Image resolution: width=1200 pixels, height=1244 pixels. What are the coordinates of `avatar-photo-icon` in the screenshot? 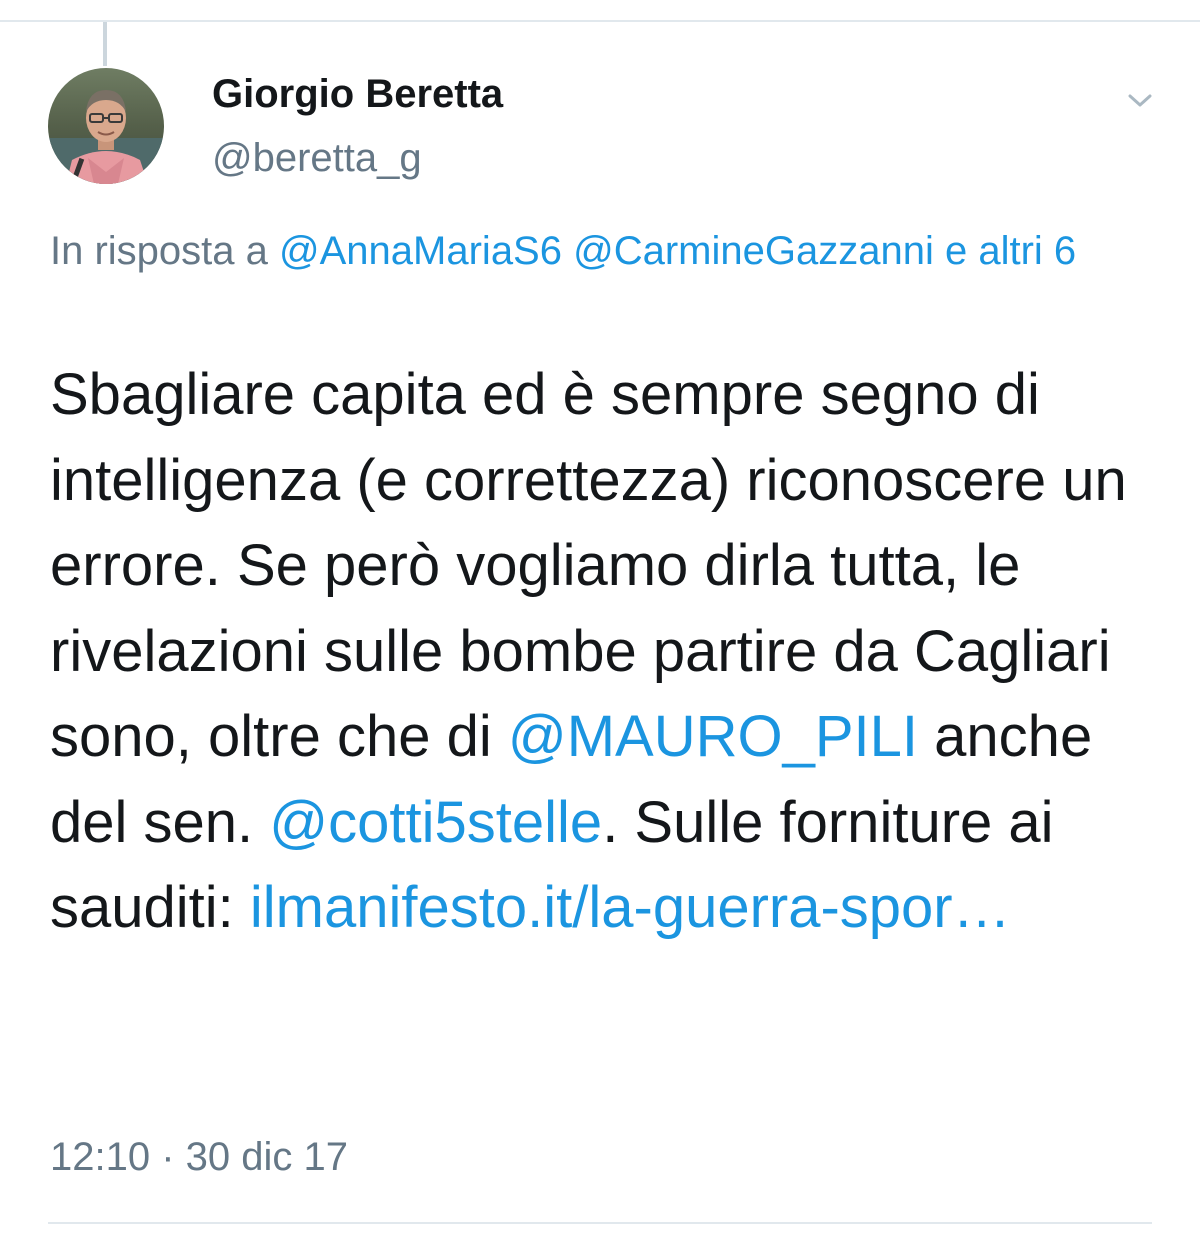 It's located at (106, 126).